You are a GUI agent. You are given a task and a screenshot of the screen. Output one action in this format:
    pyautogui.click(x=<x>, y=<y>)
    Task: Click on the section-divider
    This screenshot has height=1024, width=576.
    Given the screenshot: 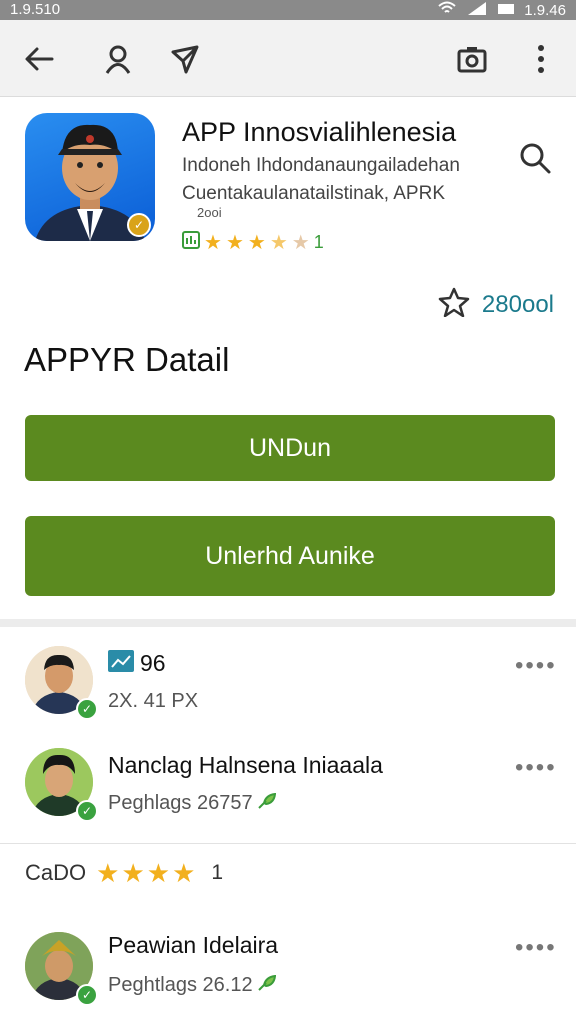 What is the action you would take?
    pyautogui.click(x=288, y=623)
    